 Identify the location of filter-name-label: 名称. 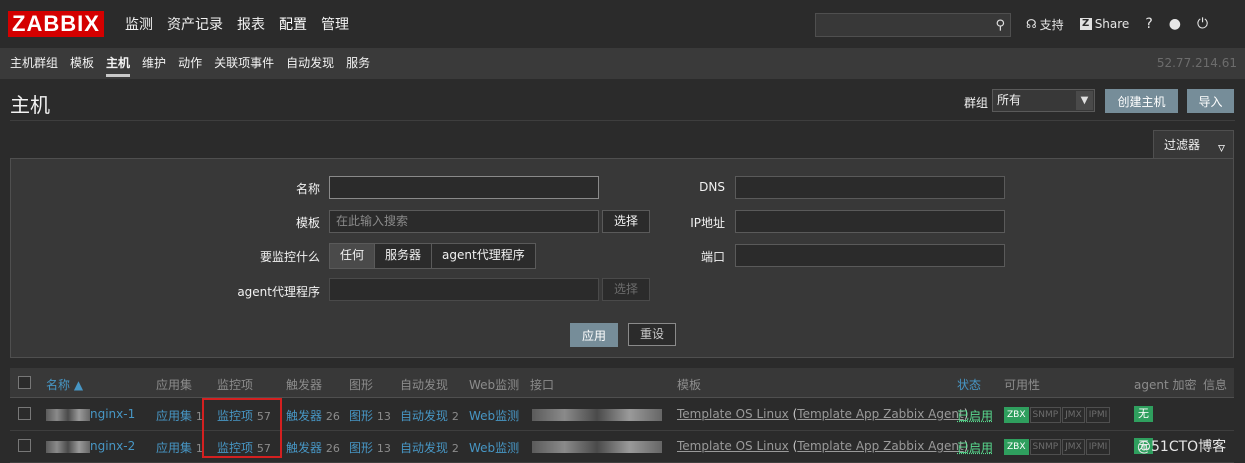
(307, 189).